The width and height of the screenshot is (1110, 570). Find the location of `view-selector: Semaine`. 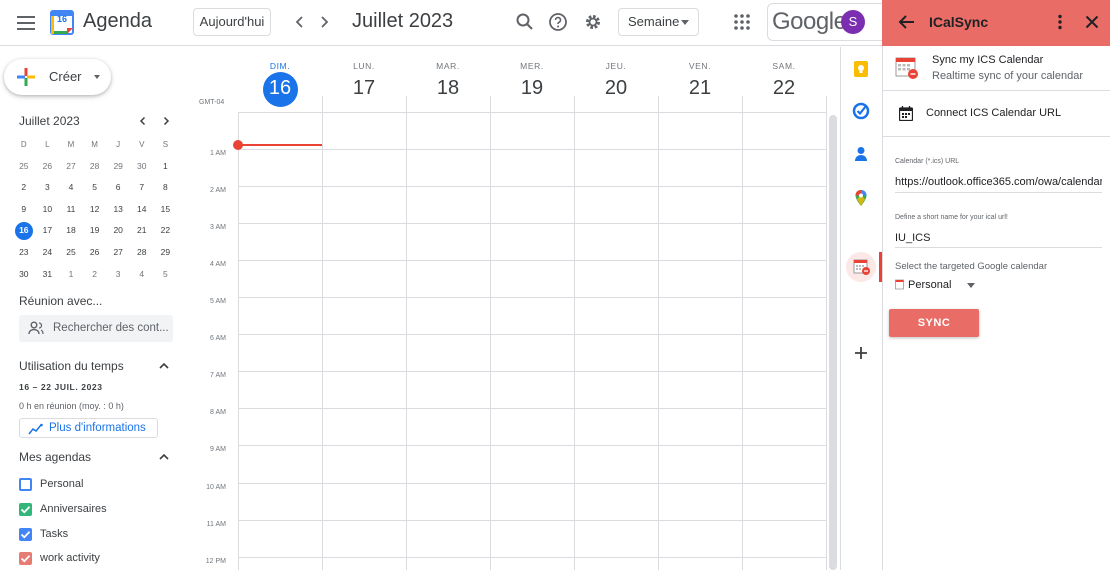

view-selector: Semaine is located at coordinates (658, 22).